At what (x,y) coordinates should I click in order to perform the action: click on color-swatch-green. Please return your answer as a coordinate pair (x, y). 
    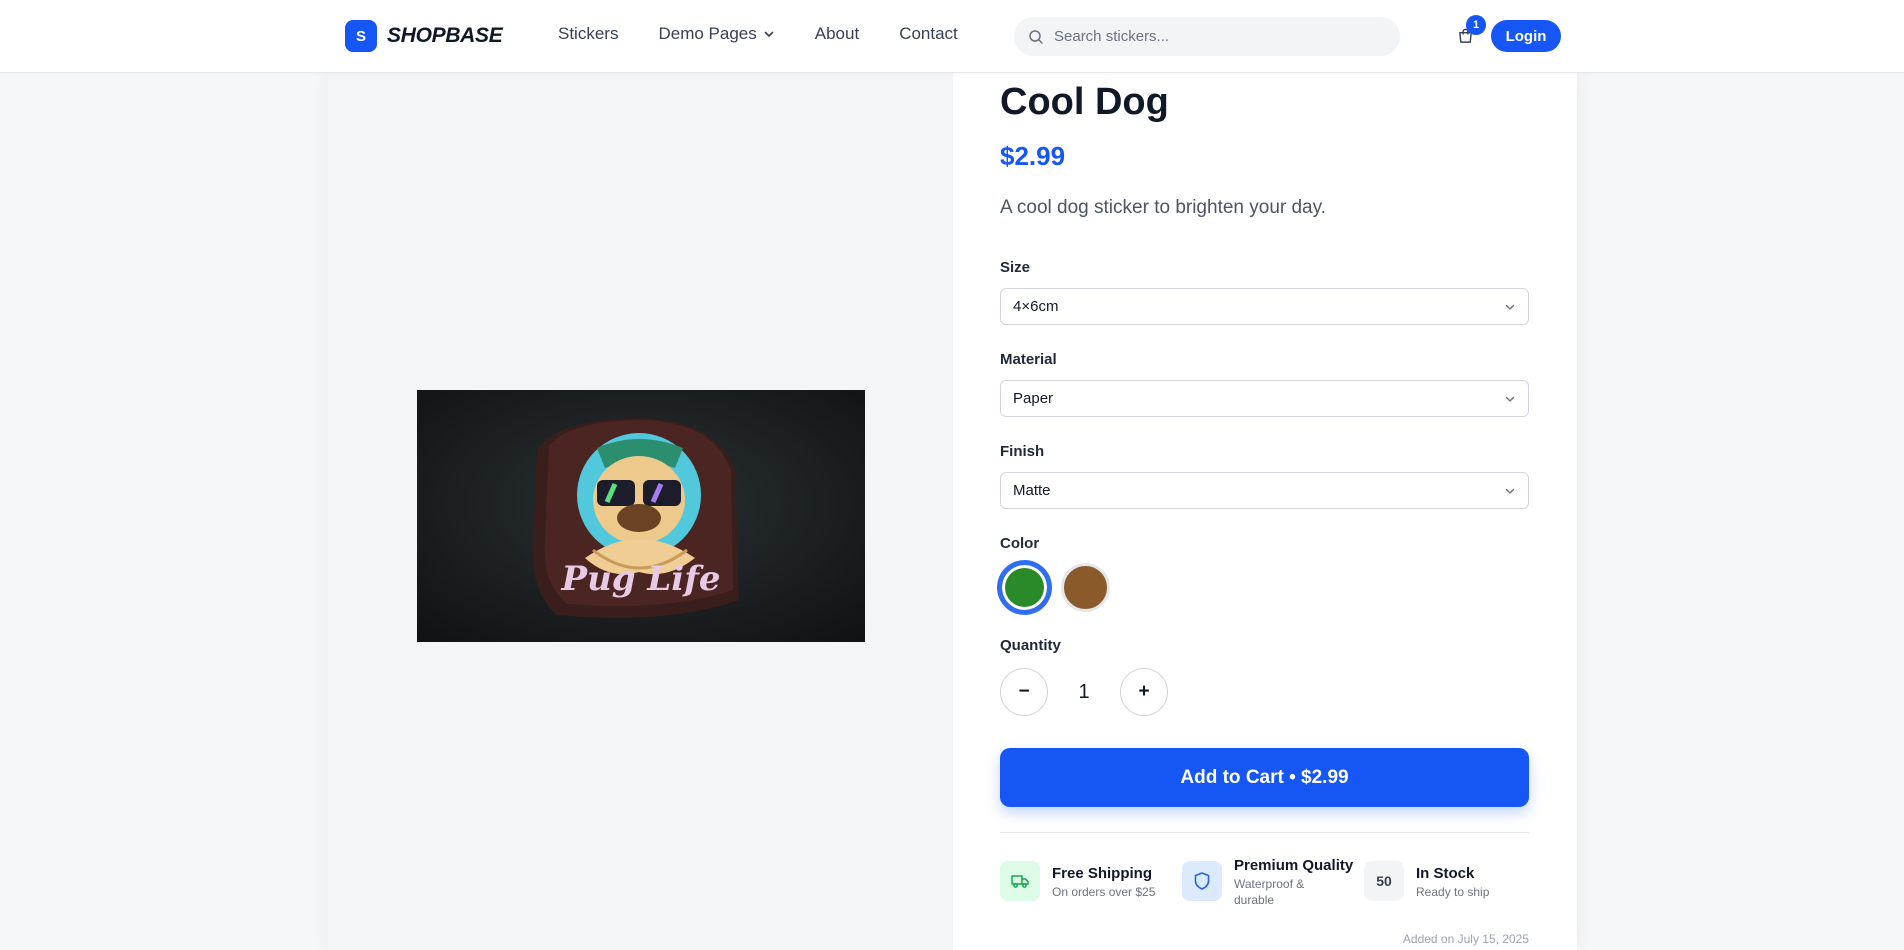
    Looking at the image, I should click on (1024, 587).